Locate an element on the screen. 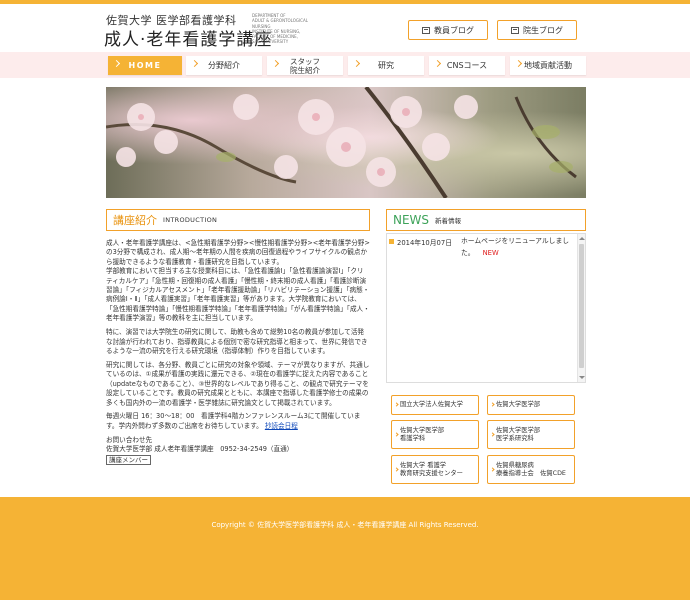  nav-cns: CNSコース is located at coordinates (467, 65).